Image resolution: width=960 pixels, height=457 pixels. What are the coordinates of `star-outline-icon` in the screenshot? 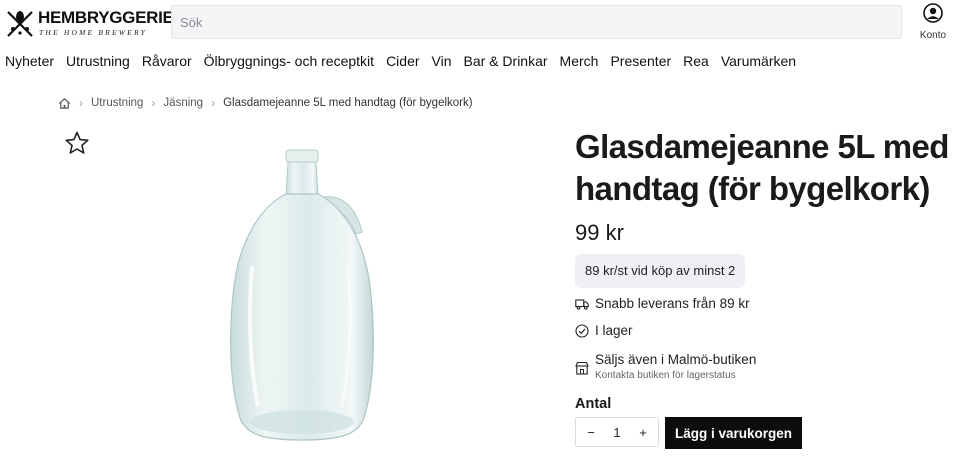 It's located at (77, 143).